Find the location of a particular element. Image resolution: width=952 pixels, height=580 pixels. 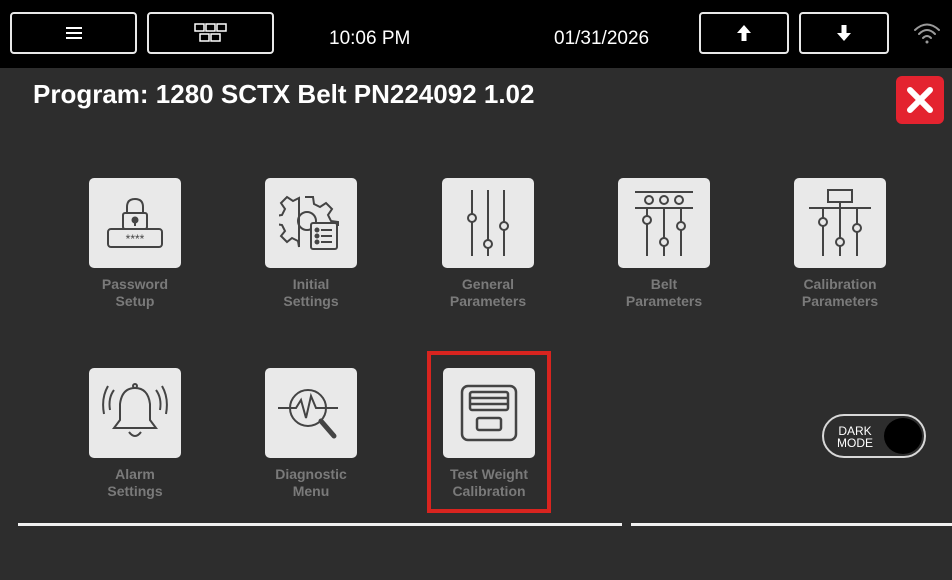

gear-settings-icon is located at coordinates (309, 222).